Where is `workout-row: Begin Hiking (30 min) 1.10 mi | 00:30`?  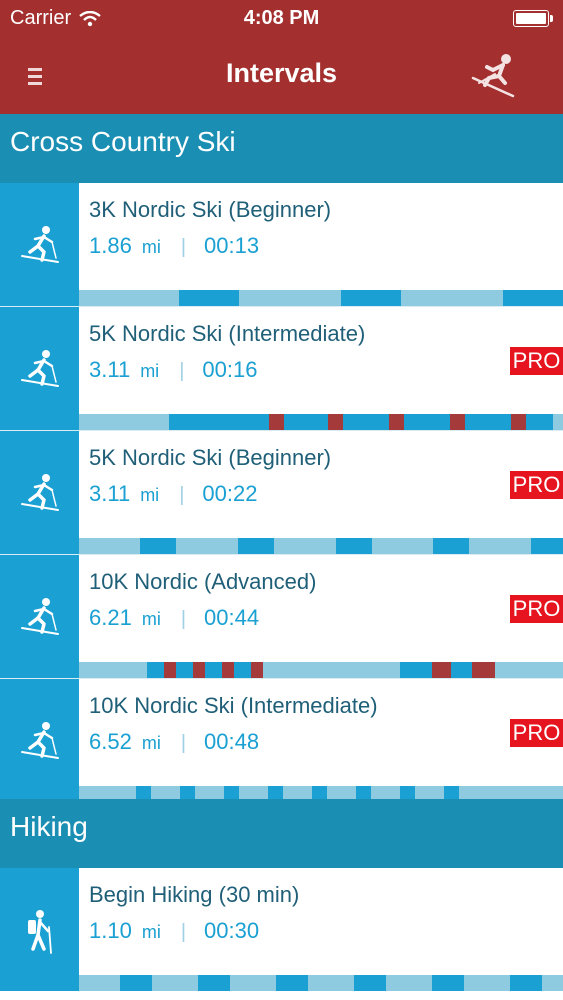 workout-row: Begin Hiking (30 min) 1.10 mi | 00:30 is located at coordinates (281, 929).